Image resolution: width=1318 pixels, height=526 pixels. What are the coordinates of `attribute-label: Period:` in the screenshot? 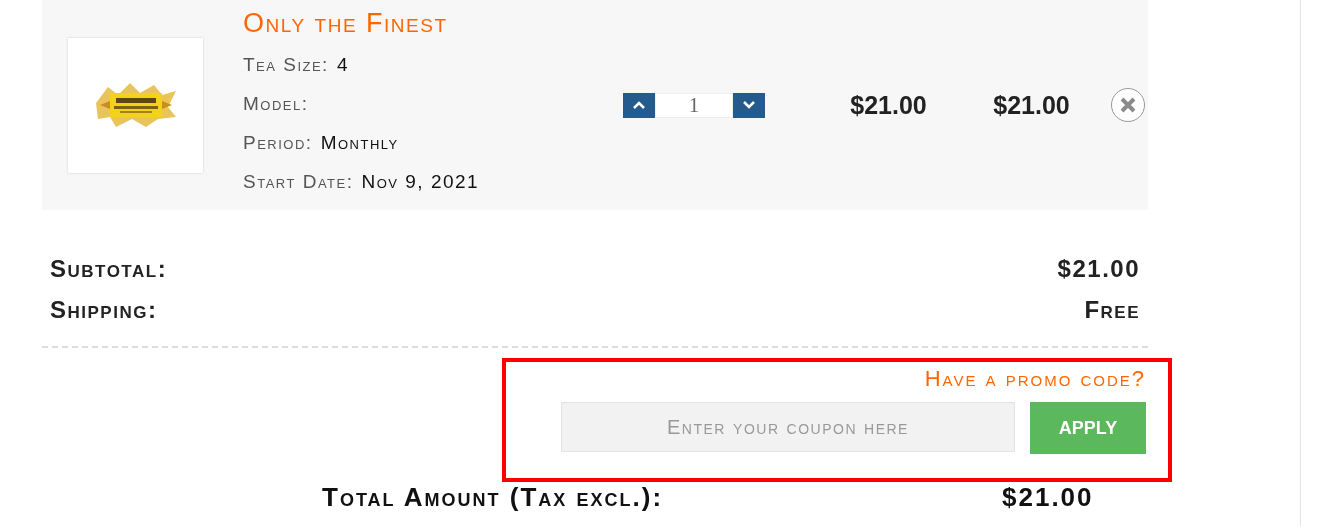 It's located at (278, 143).